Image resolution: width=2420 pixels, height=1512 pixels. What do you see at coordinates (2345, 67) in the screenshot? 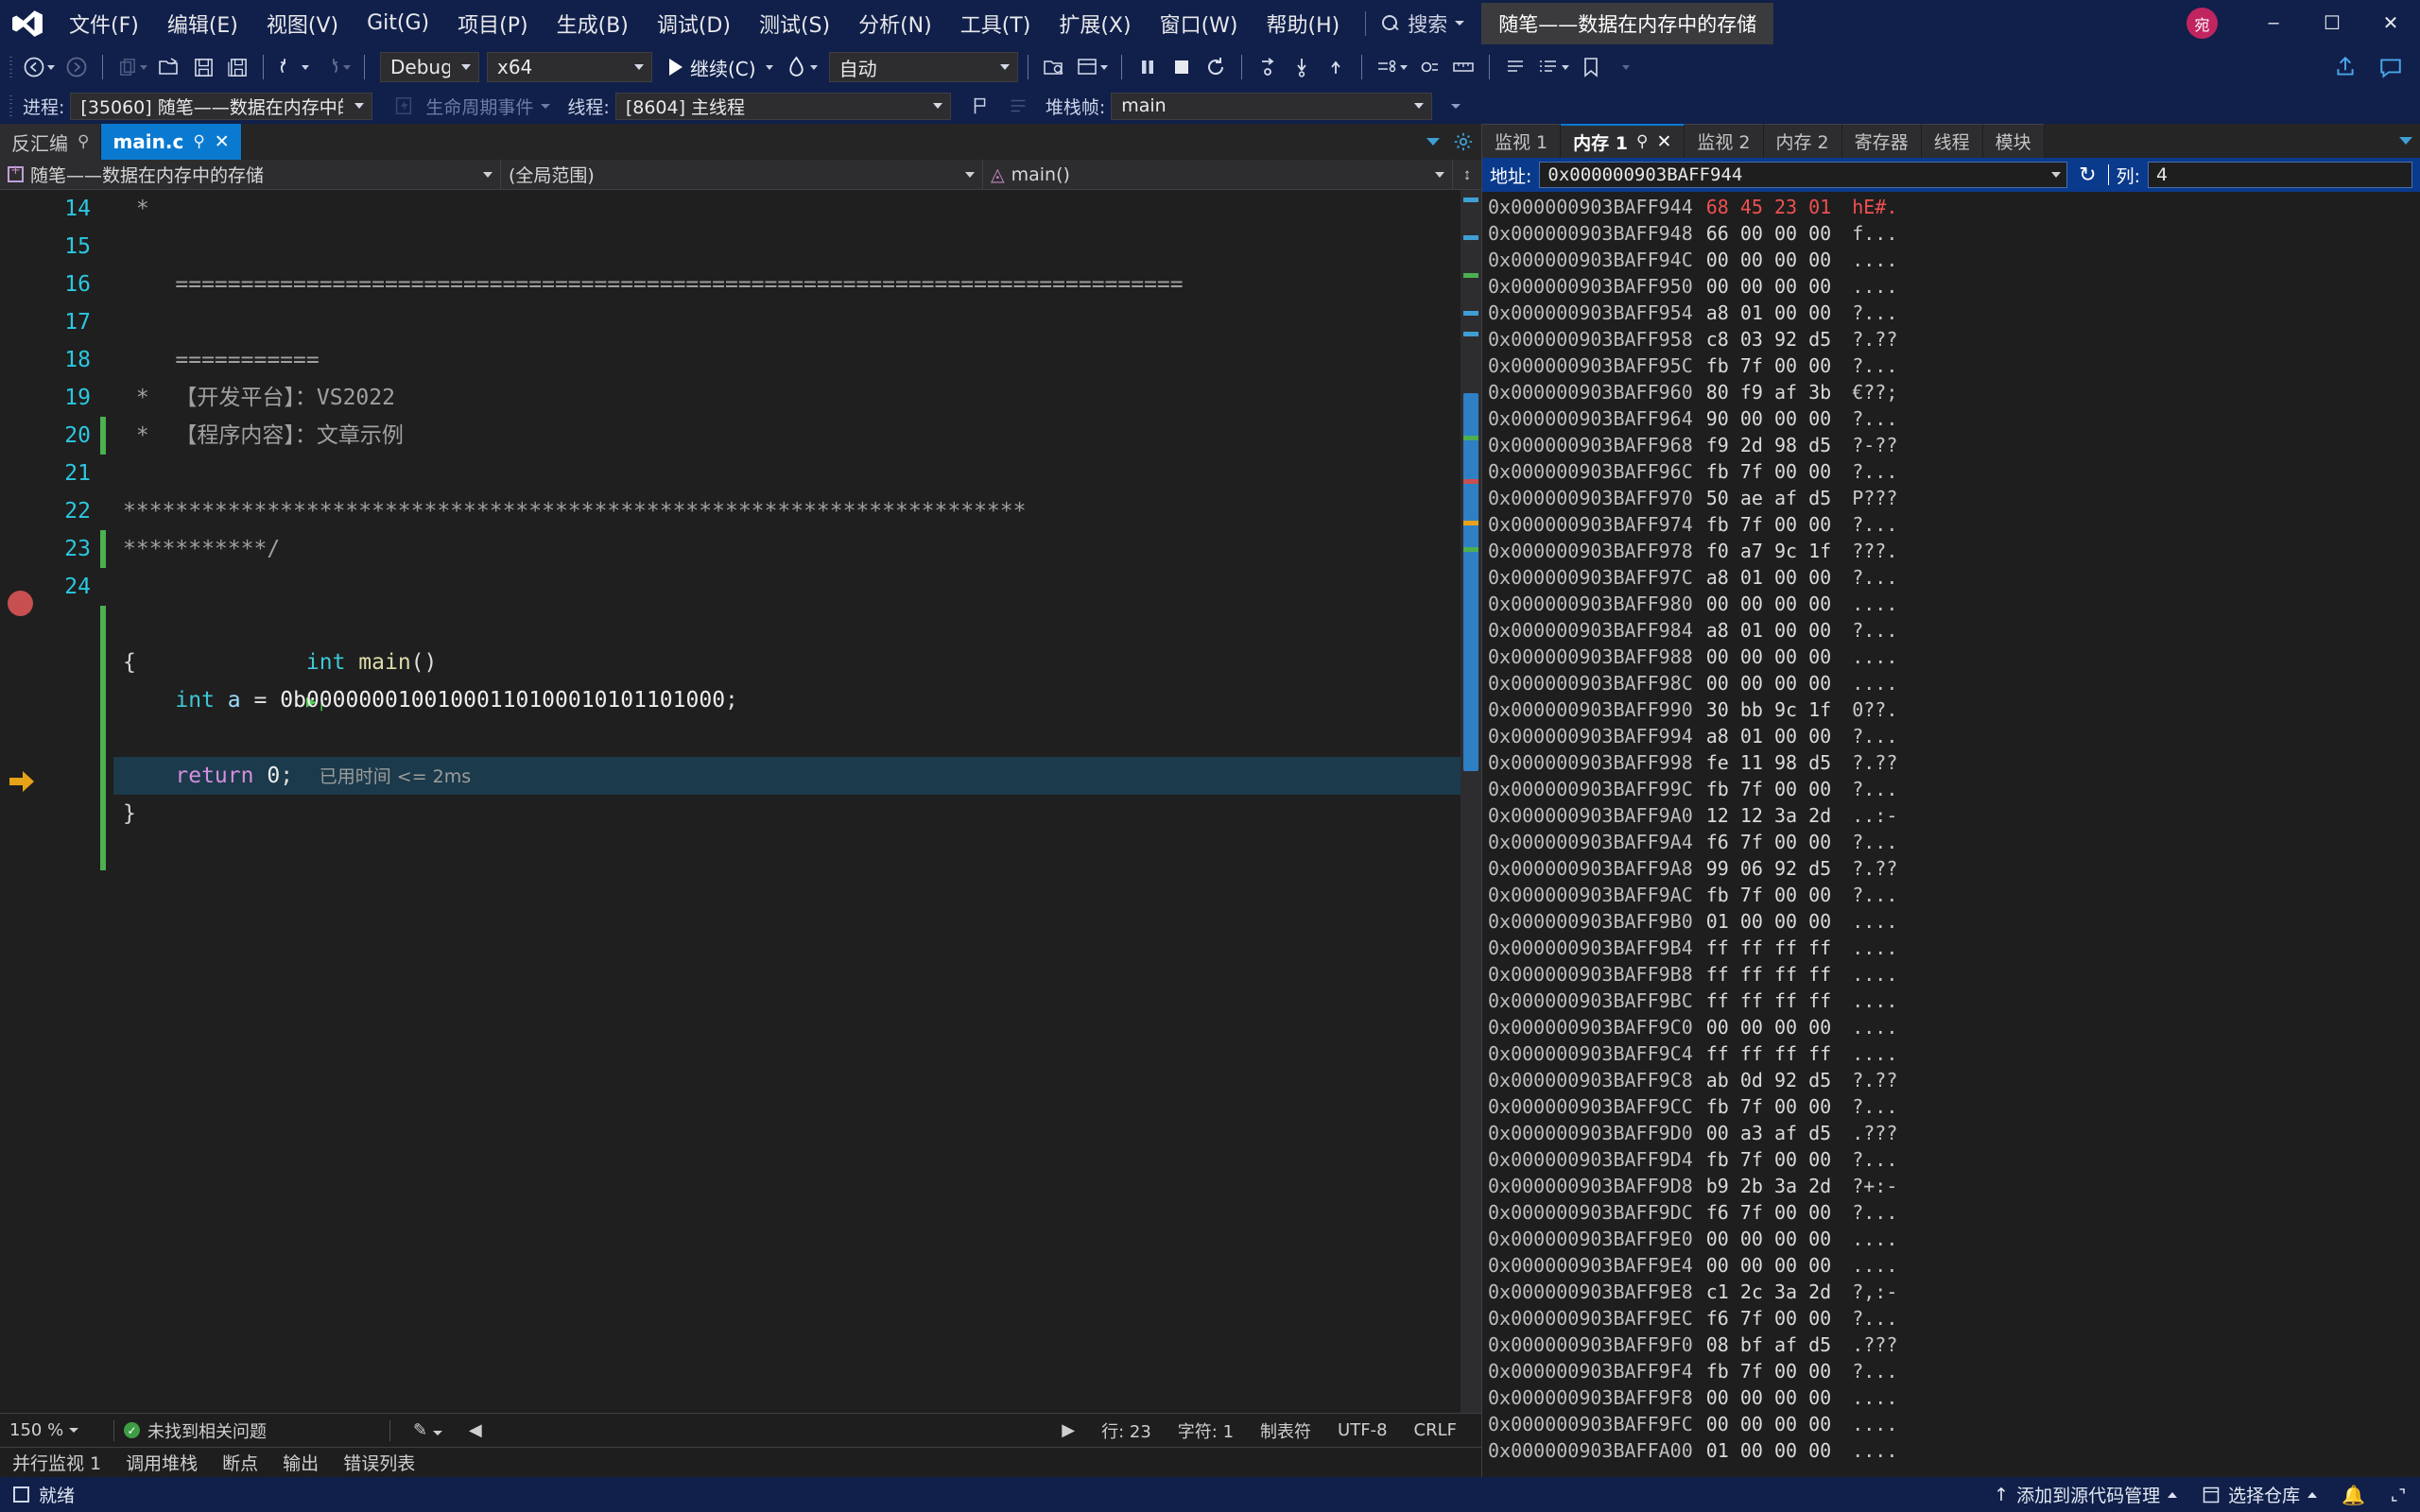
I see `live-share-button` at bounding box center [2345, 67].